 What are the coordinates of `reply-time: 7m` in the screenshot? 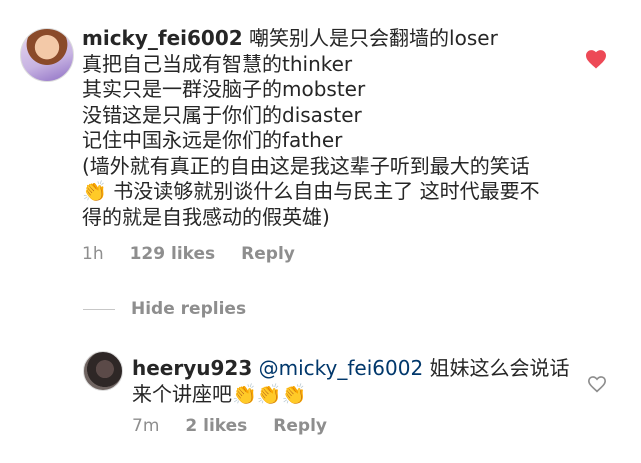 It's located at (146, 426).